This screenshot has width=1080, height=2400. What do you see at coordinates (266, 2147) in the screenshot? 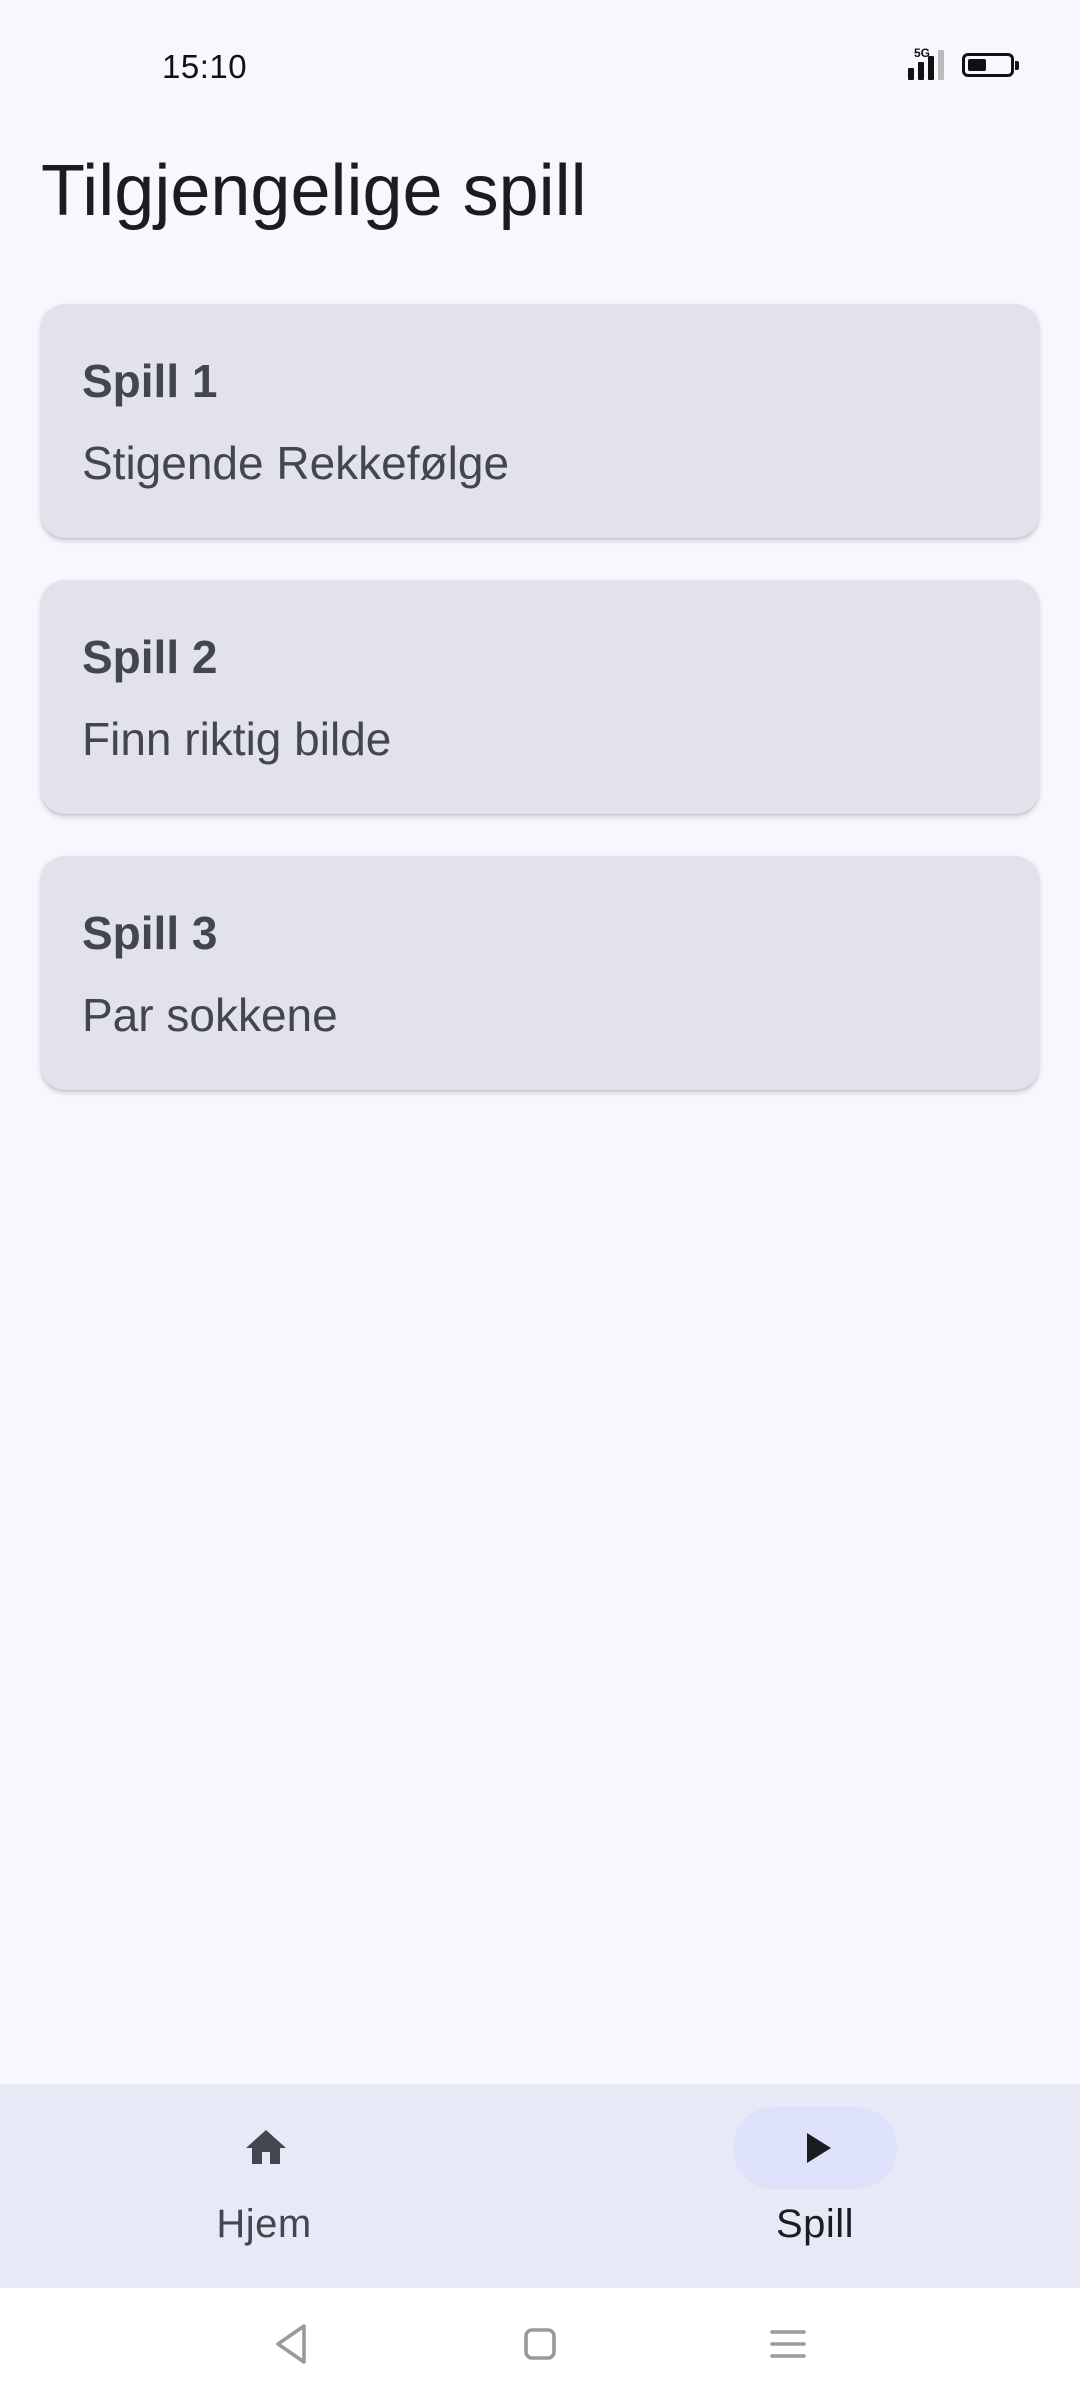
I see `home-icon` at bounding box center [266, 2147].